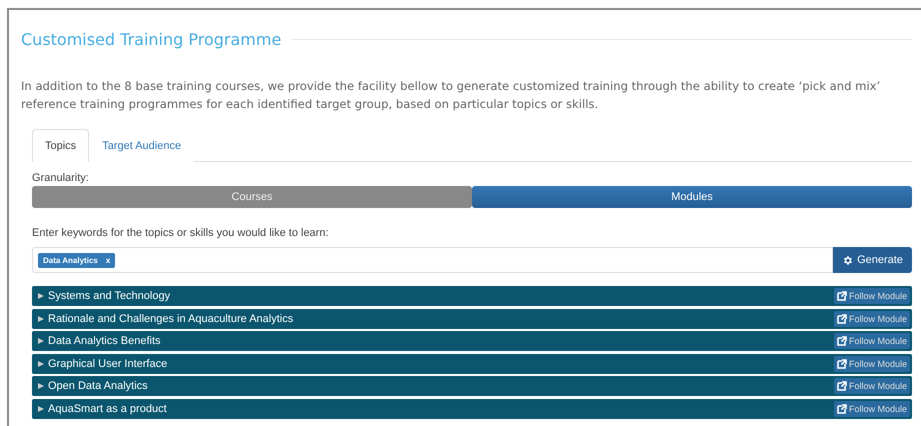  What do you see at coordinates (98, 386) in the screenshot?
I see `module-title: Open Data Analytics` at bounding box center [98, 386].